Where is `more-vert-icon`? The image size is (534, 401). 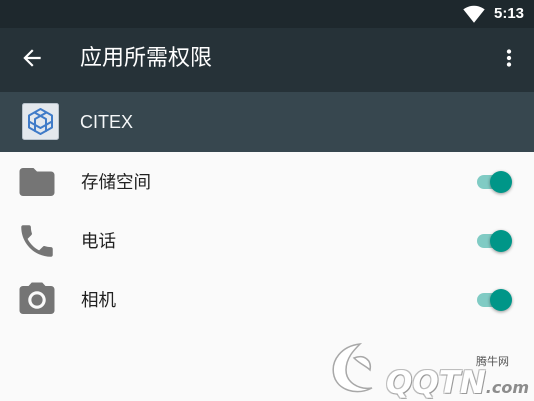 more-vert-icon is located at coordinates (509, 58).